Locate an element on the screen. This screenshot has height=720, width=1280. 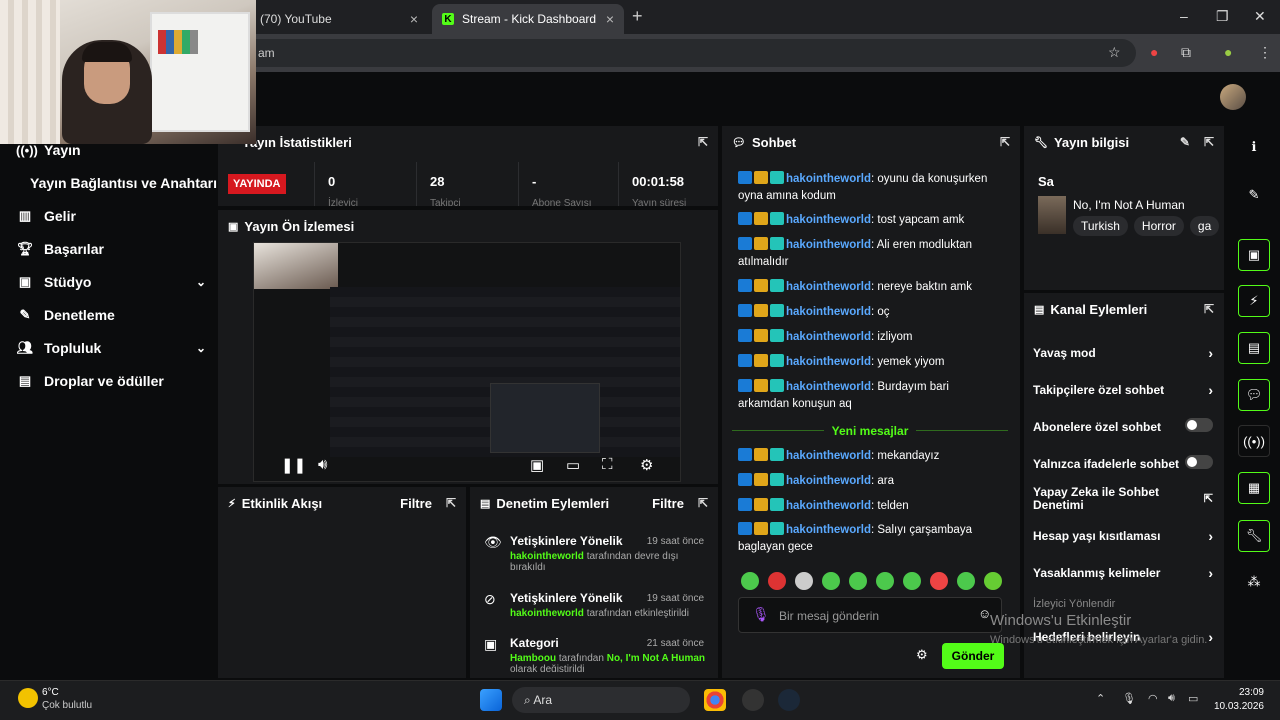
stream-preview-video is located at coordinates (467, 362).